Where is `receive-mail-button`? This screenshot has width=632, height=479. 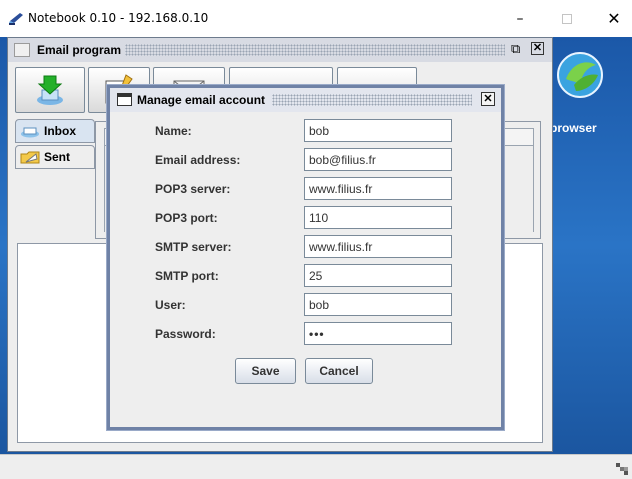
receive-mail-button is located at coordinates (50, 90).